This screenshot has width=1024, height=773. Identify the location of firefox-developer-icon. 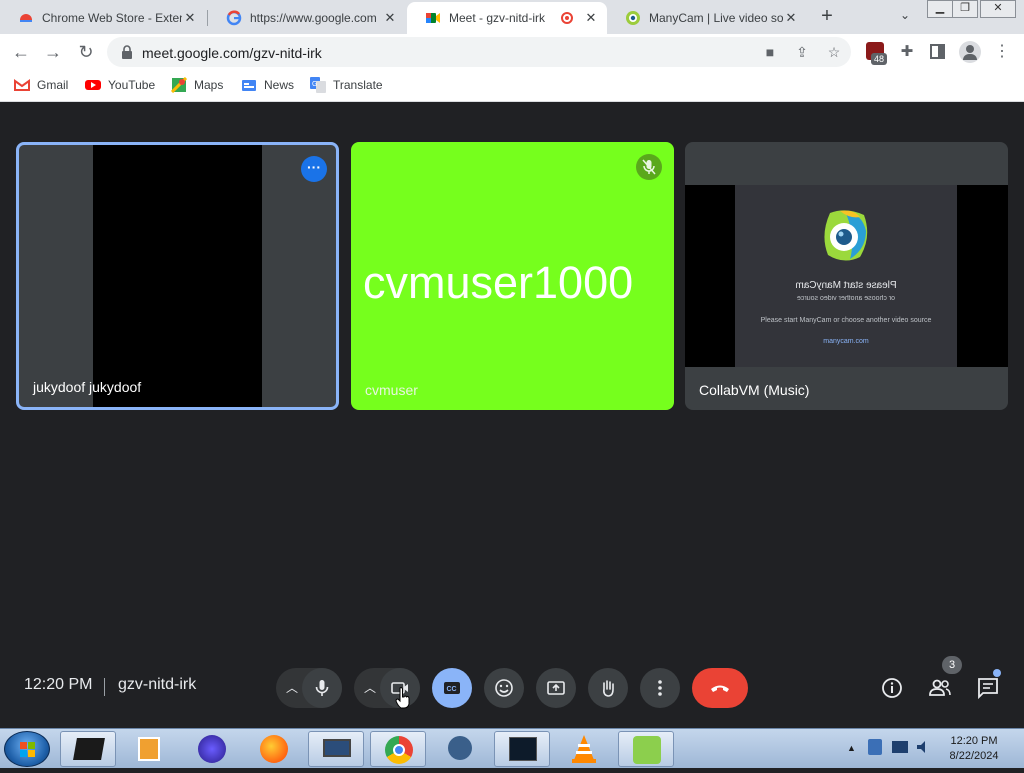
(212, 749).